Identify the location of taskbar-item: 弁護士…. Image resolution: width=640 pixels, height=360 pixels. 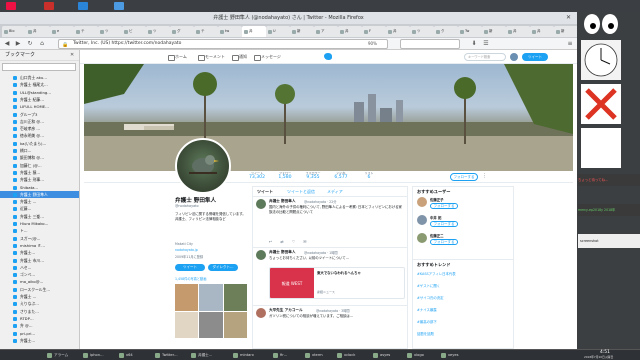
(207, 355).